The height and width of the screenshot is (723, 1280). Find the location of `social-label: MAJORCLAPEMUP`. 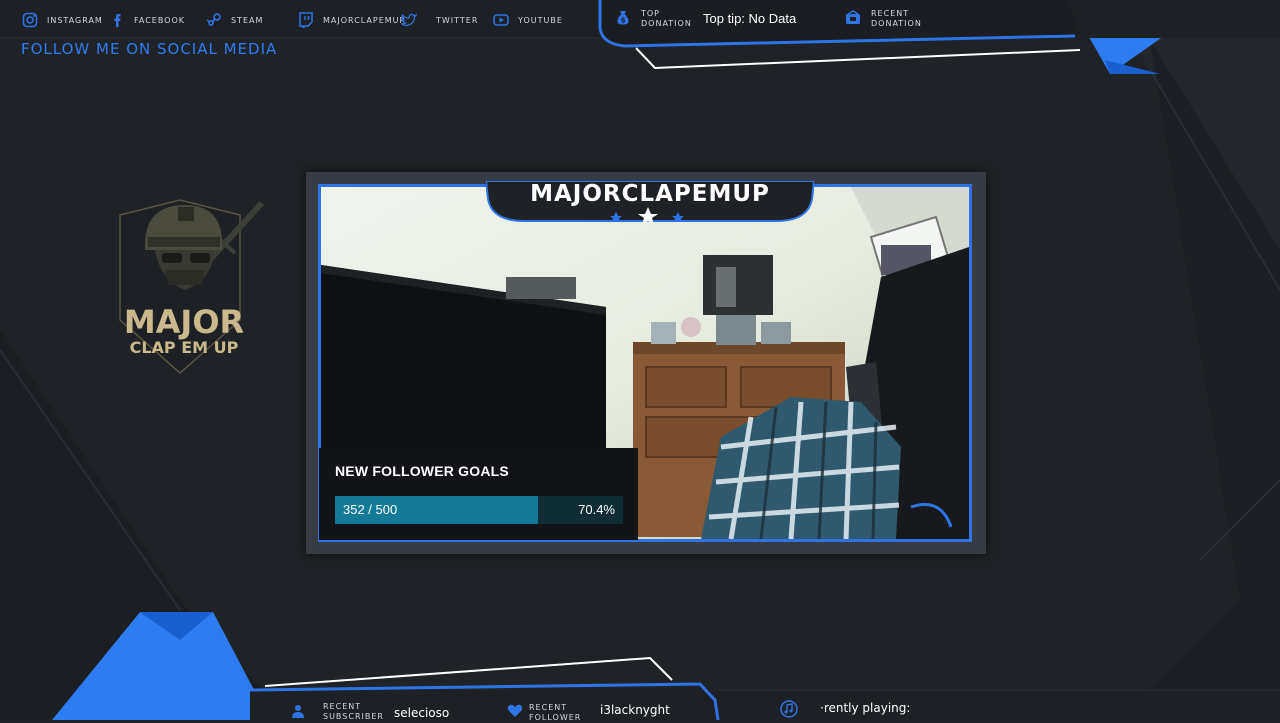

social-label: MAJORCLAPEMUP is located at coordinates (364, 20).